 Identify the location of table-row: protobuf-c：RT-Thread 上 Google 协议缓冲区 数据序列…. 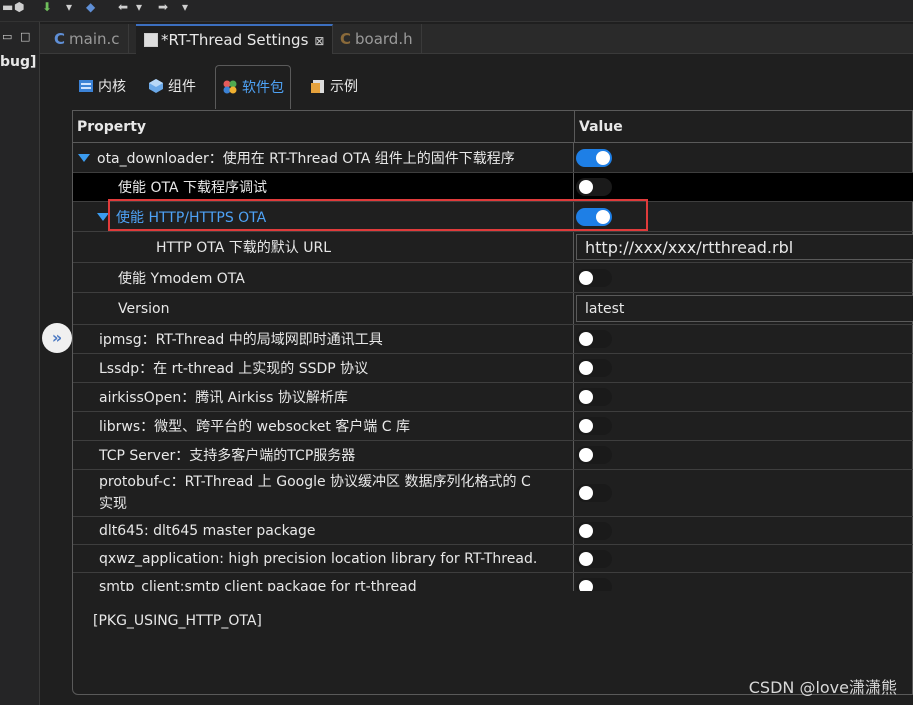
(493, 493).